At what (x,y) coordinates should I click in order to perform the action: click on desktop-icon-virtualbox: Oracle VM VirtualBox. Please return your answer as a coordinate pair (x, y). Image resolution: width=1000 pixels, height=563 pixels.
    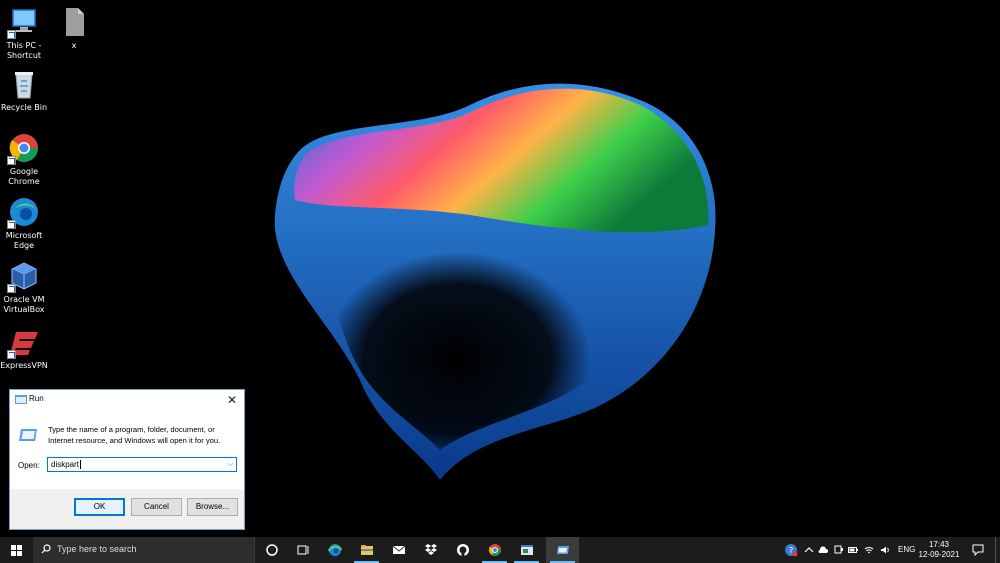
    Looking at the image, I should click on (24, 287).